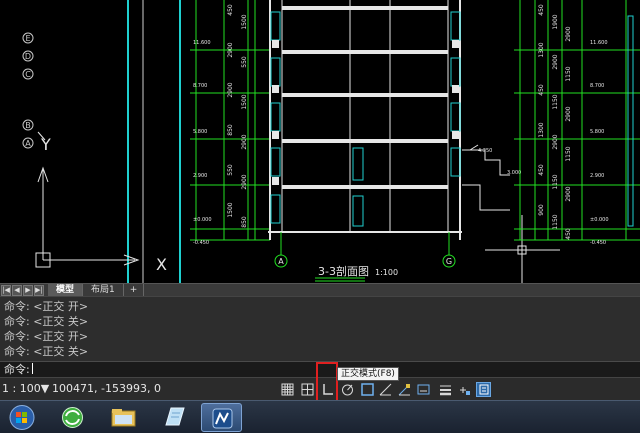  Describe the element at coordinates (28, 56) in the screenshot. I see `row-marker-d: D` at that location.